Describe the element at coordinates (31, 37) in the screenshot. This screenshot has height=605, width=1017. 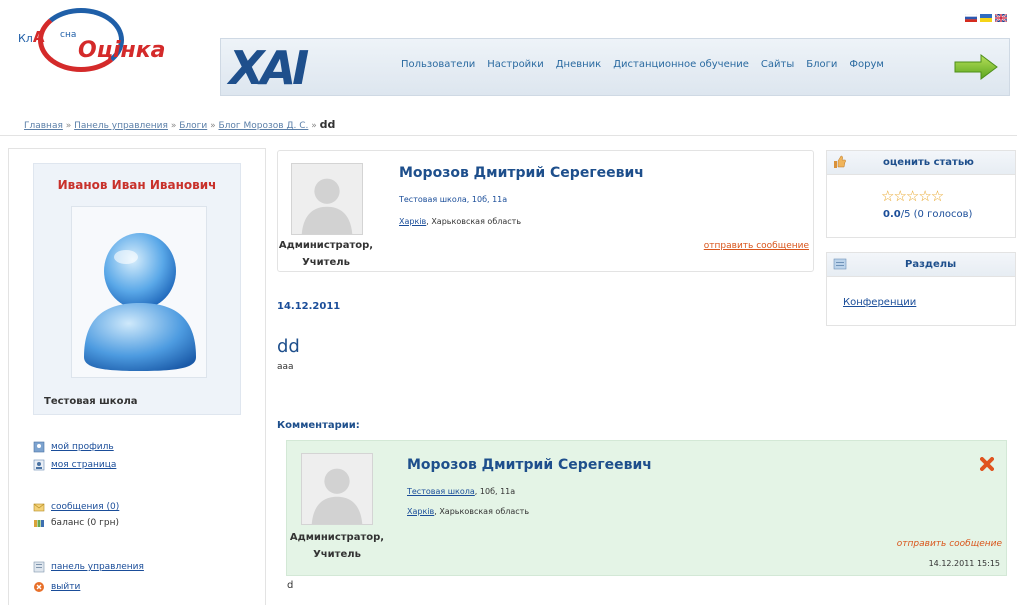
I see `logo-prefix: КлА` at that location.